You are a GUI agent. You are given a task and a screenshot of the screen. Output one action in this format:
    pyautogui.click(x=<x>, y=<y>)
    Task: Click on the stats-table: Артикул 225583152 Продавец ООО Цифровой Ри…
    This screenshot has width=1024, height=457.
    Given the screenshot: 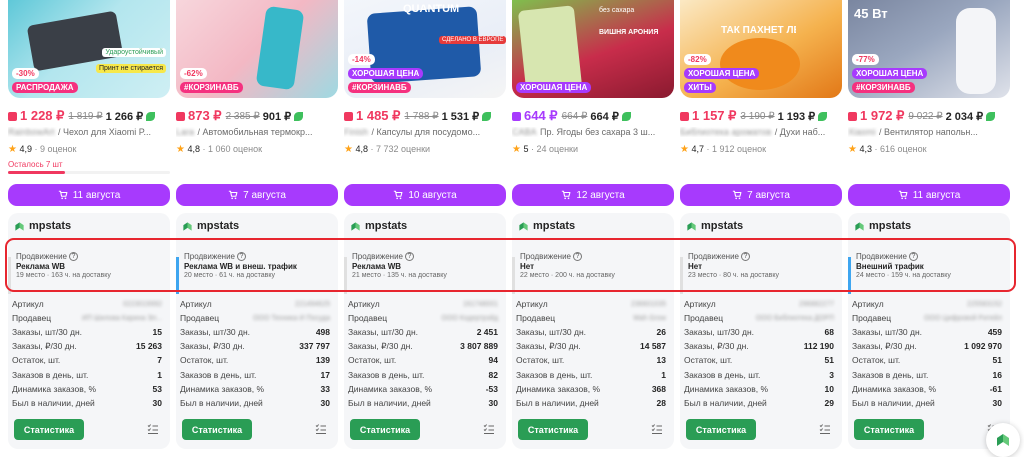 What is the action you would take?
    pyautogui.click(x=927, y=353)
    